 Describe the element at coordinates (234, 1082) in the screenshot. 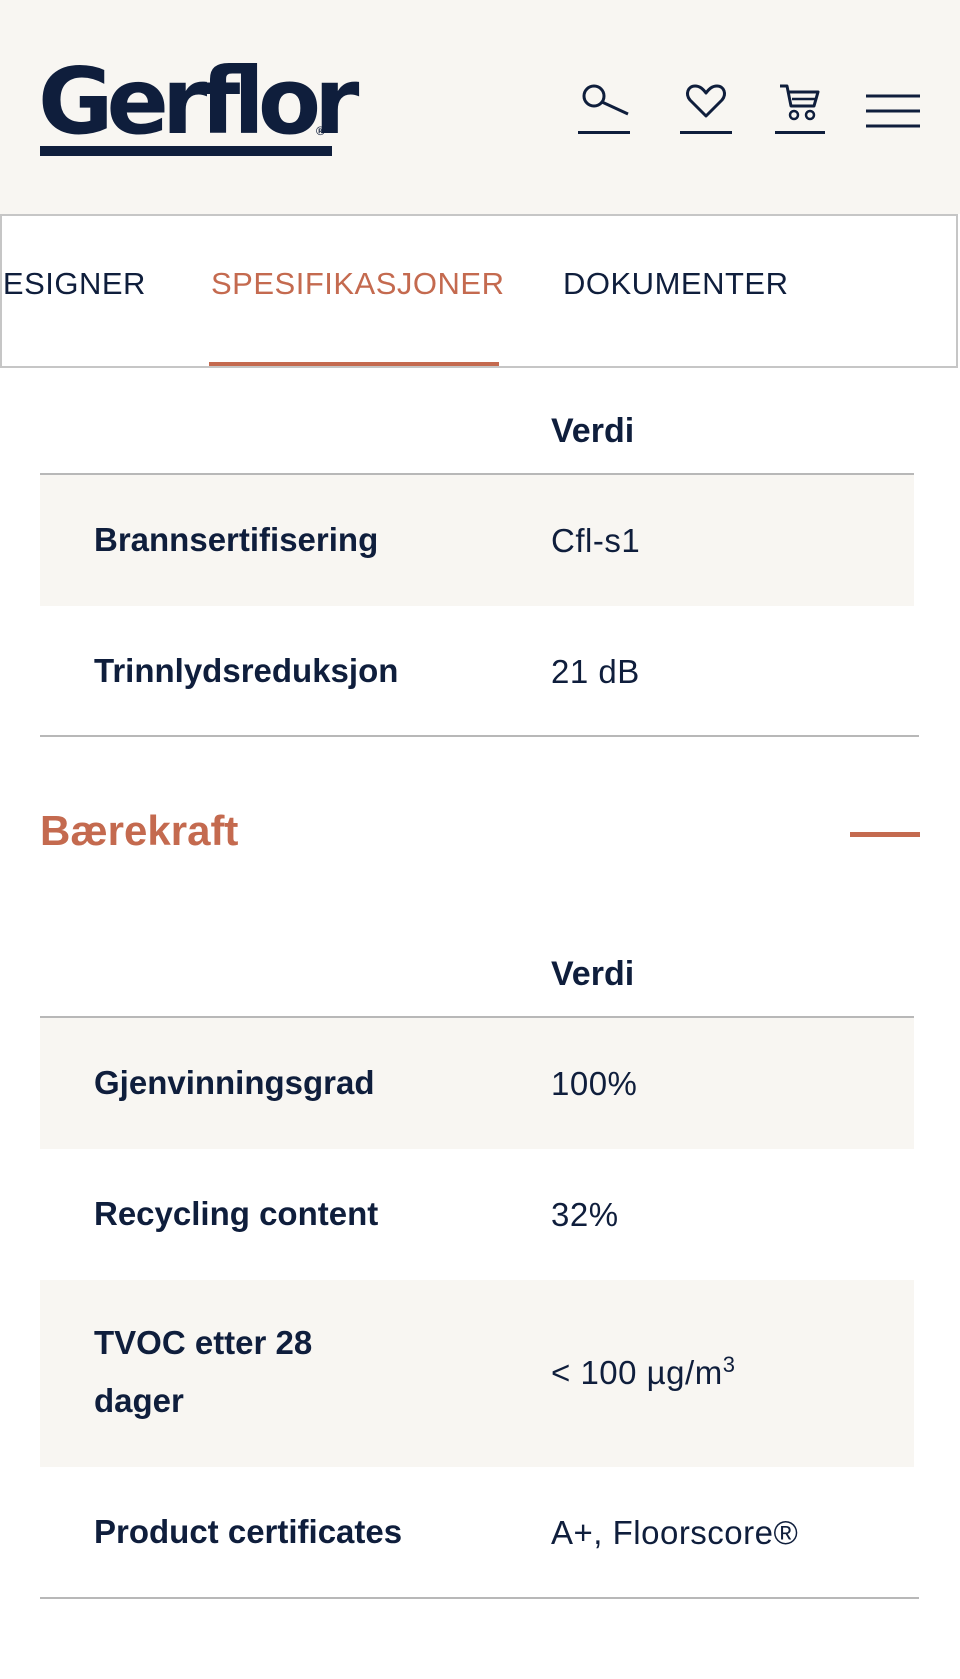

I see `row-label: Gjenvinningsgrad` at that location.